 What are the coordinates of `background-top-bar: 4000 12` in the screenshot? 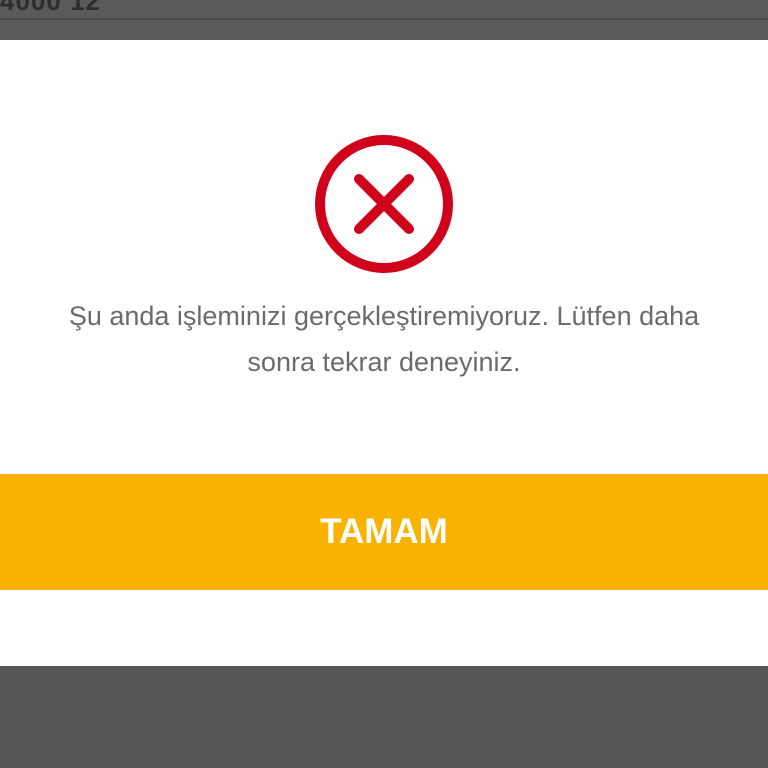 It's located at (384, 20).